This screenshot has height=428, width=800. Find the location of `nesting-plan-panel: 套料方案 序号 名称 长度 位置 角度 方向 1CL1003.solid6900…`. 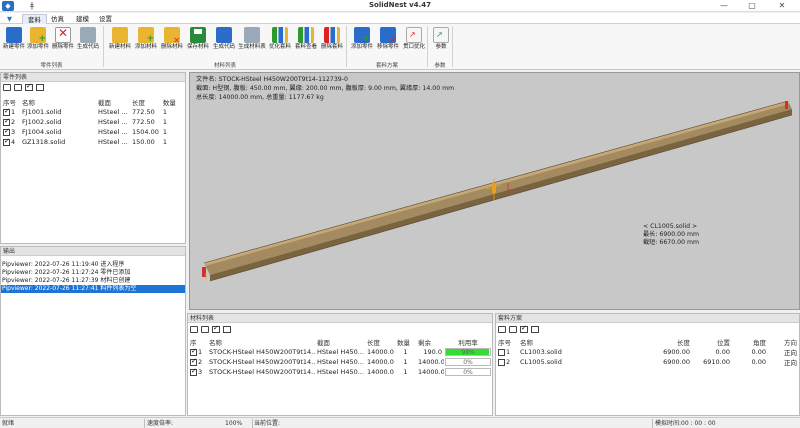

nesting-plan-panel: 套料方案 序号 名称 长度 位置 角度 方向 1CL1003.solid6900… is located at coordinates (647, 364).